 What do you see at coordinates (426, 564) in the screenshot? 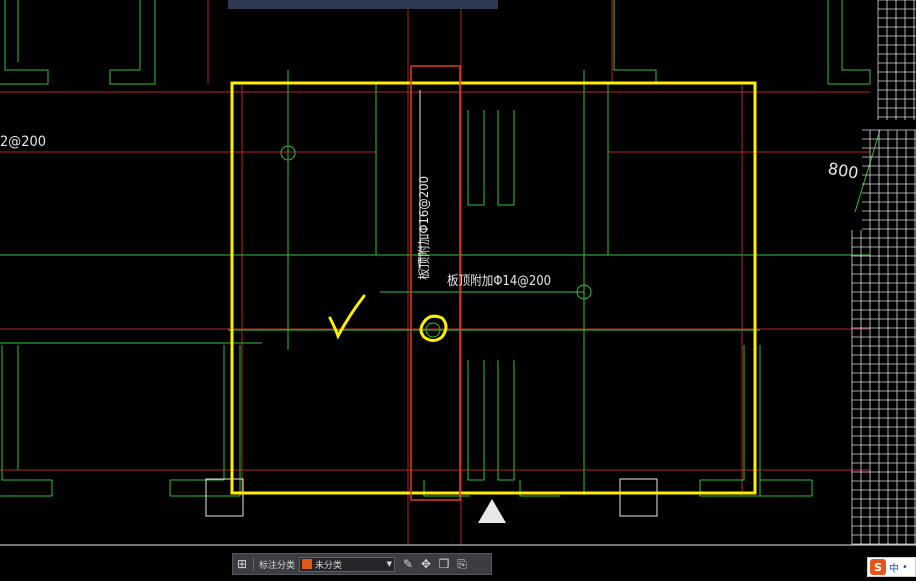
I see `move-icon: ✥` at bounding box center [426, 564].